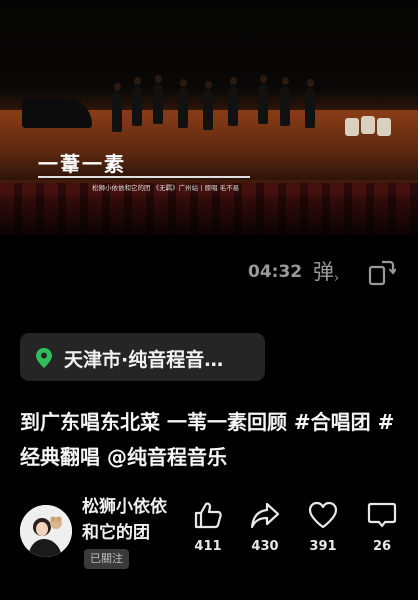 The image size is (418, 600). Describe the element at coordinates (144, 177) in the screenshot. I see `overlay-divider` at that location.